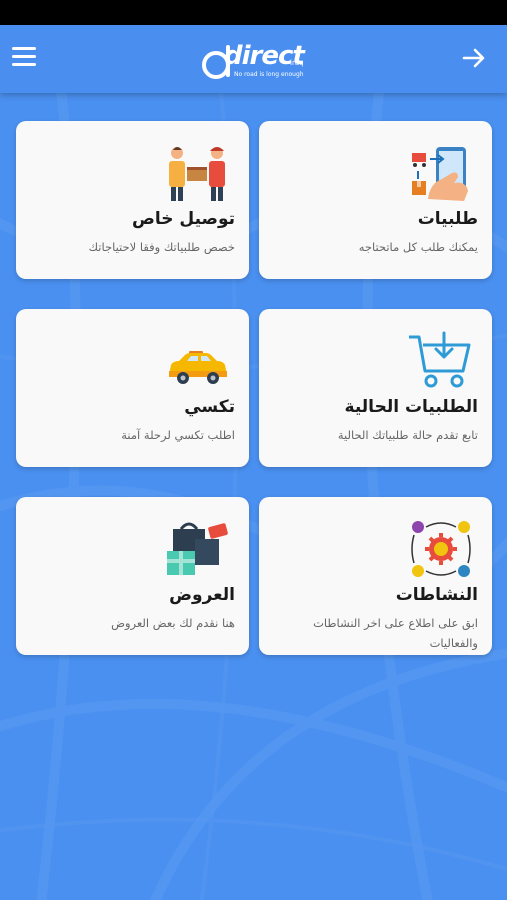 The height and width of the screenshot is (900, 507). Describe the element at coordinates (132, 200) in the screenshot. I see `card-private-delivery: توصيل خاص خصص طلبياتك وفقا لاحتياجاتك` at that location.